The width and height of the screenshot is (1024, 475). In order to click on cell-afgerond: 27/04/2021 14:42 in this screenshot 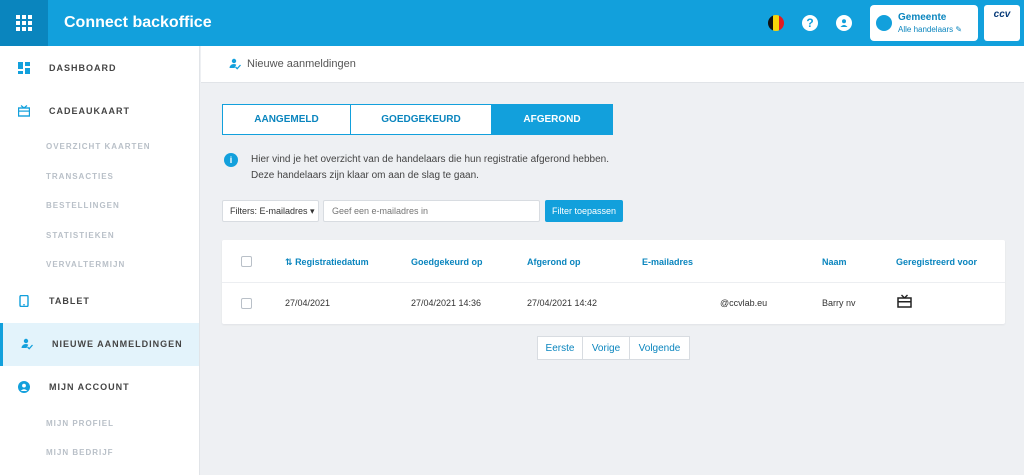, I will do `click(562, 303)`.